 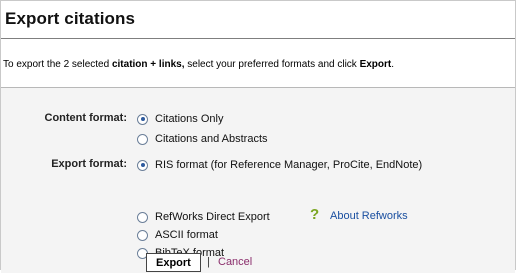 I want to click on instructions-middle: select your preferred formats and click, so click(x=272, y=64).